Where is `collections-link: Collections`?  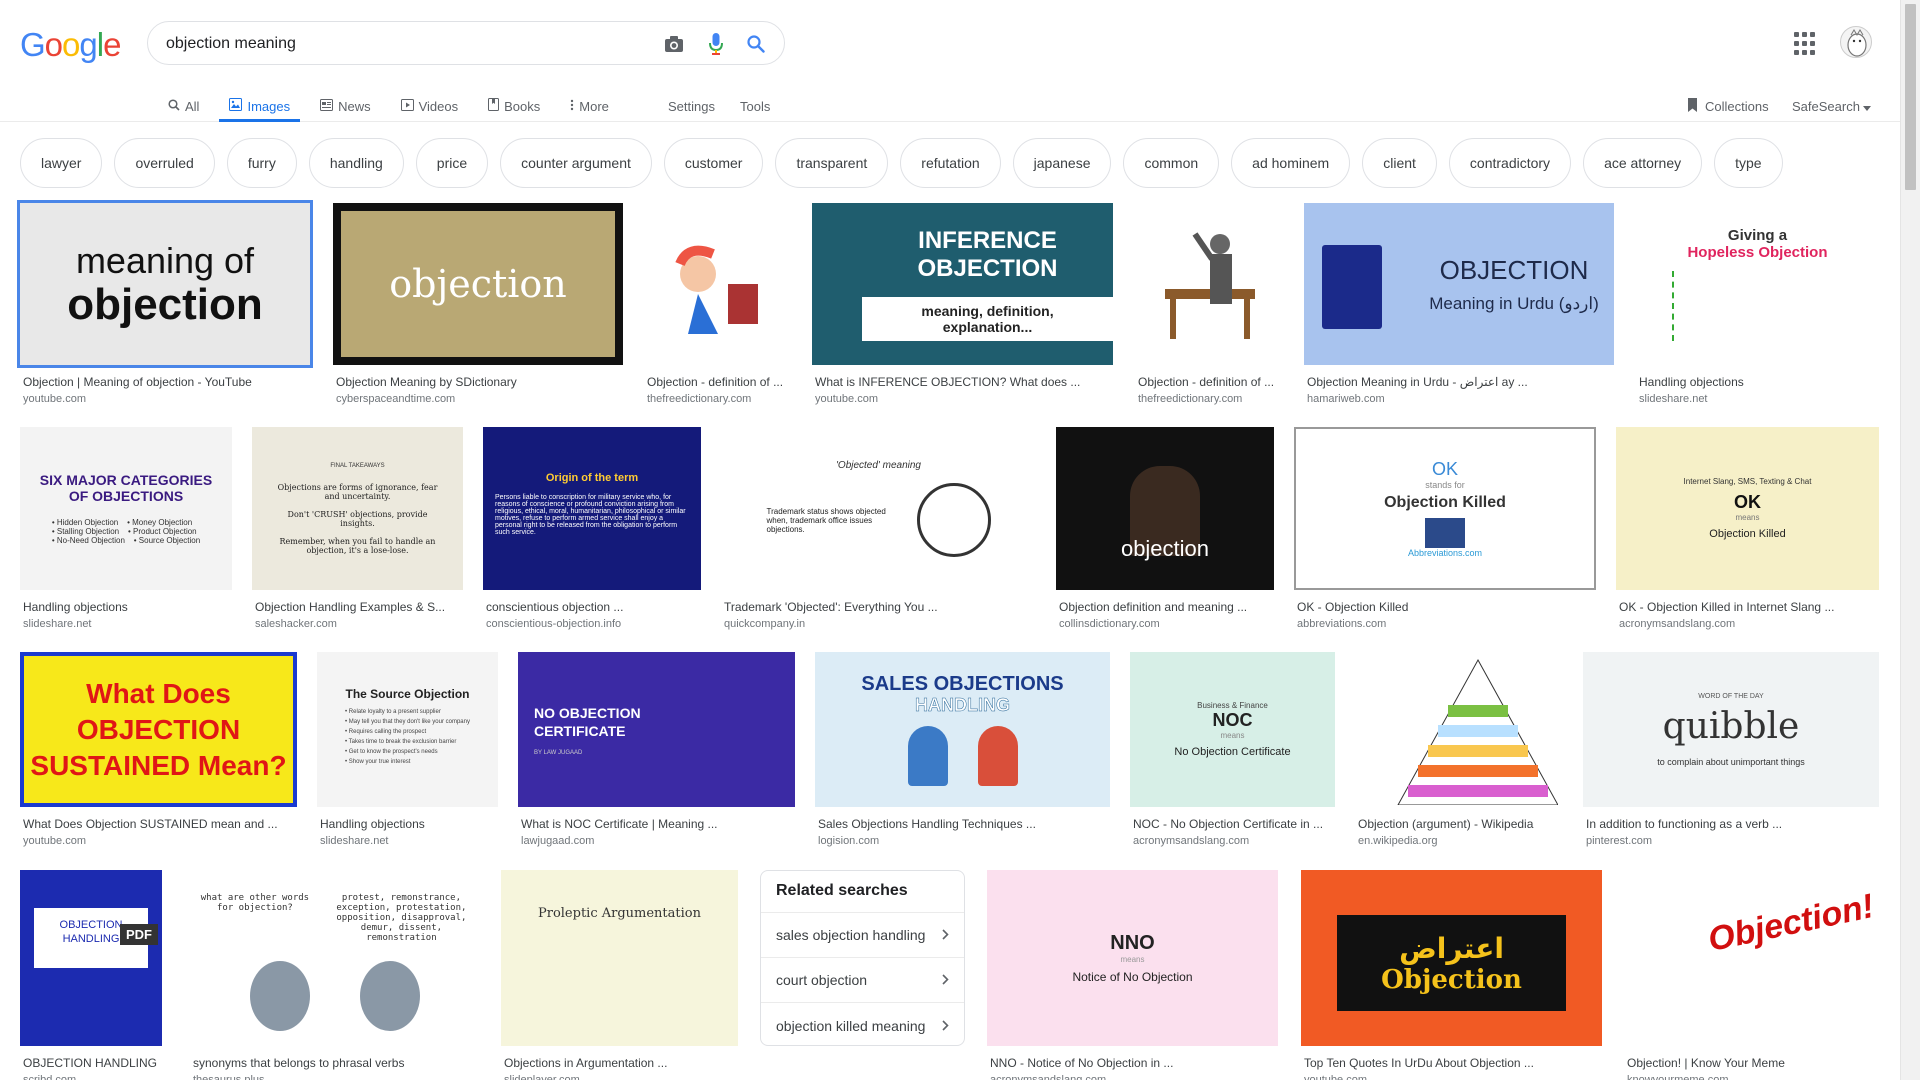
collections-link: Collections is located at coordinates (1727, 106).